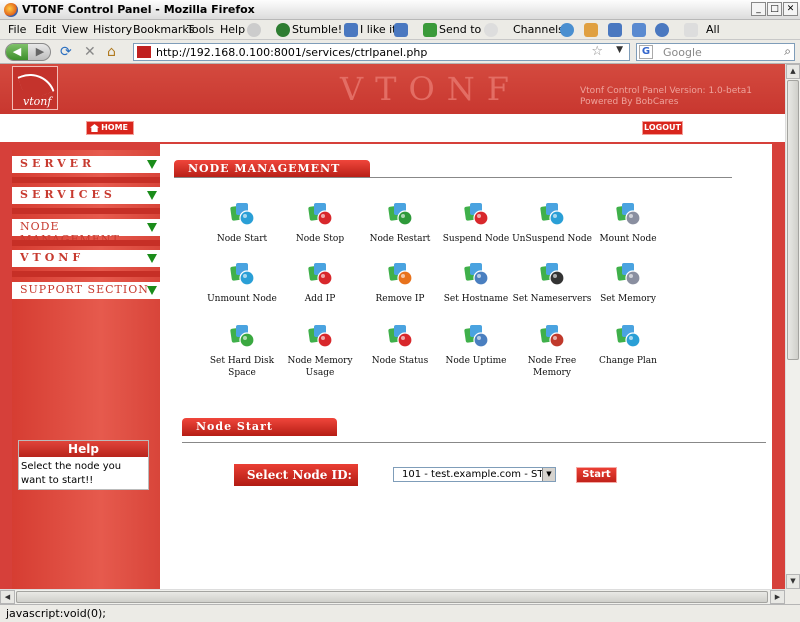 The image size is (800, 622). Describe the element at coordinates (758, 9) in the screenshot. I see `minimize-button: _` at that location.